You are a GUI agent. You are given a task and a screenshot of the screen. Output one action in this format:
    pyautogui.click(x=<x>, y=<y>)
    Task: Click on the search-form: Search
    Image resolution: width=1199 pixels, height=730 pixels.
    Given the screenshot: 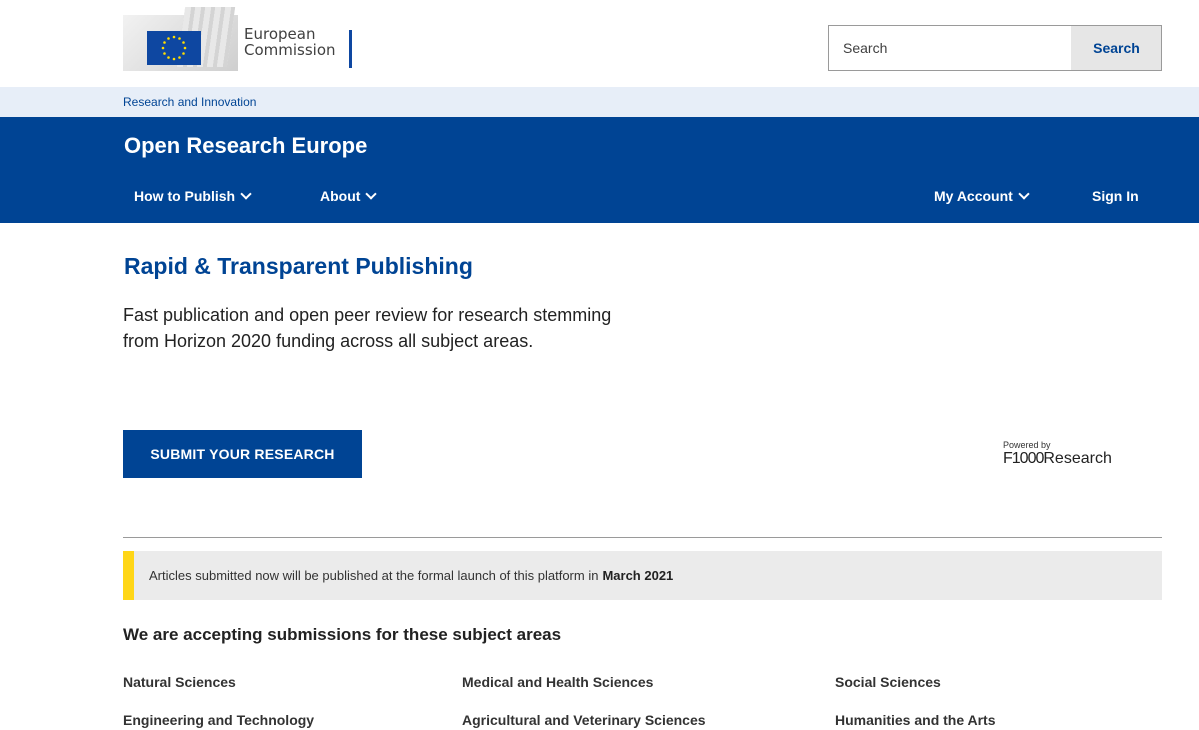 What is the action you would take?
    pyautogui.click(x=995, y=48)
    